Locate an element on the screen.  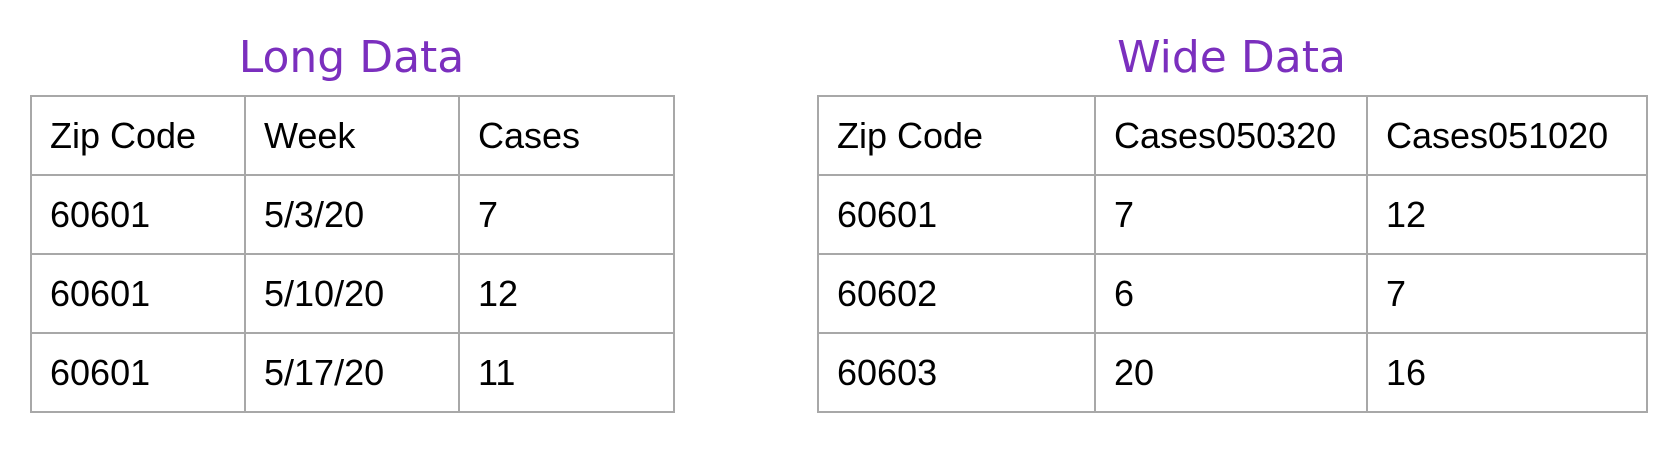
table-row: 60601 7 12 is located at coordinates (1232, 214).